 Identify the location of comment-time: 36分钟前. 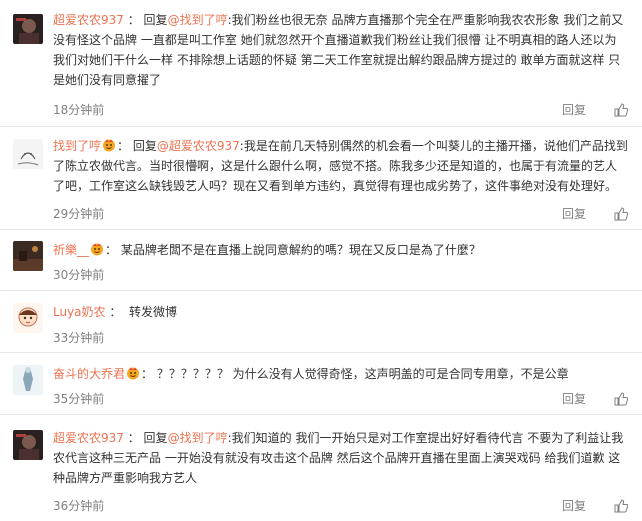
(79, 506).